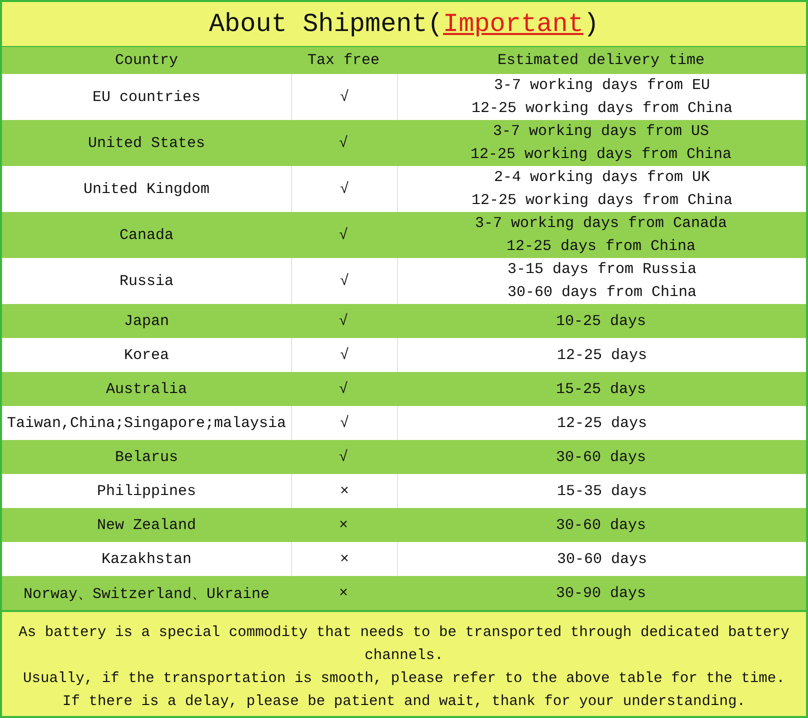 This screenshot has width=808, height=718. Describe the element at coordinates (601, 247) in the screenshot. I see `table-cell-text: 12-25 days from China` at that location.